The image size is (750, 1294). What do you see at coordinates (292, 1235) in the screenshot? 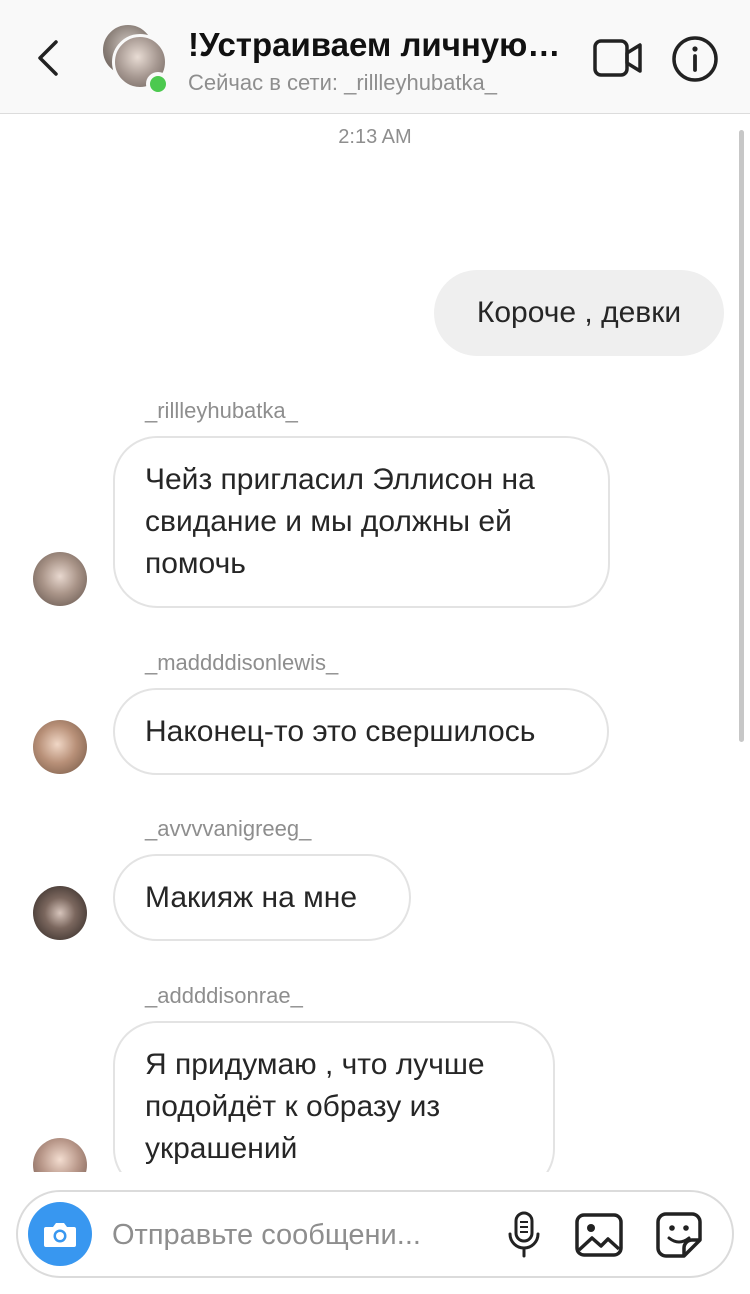
I see `message-input` at bounding box center [292, 1235].